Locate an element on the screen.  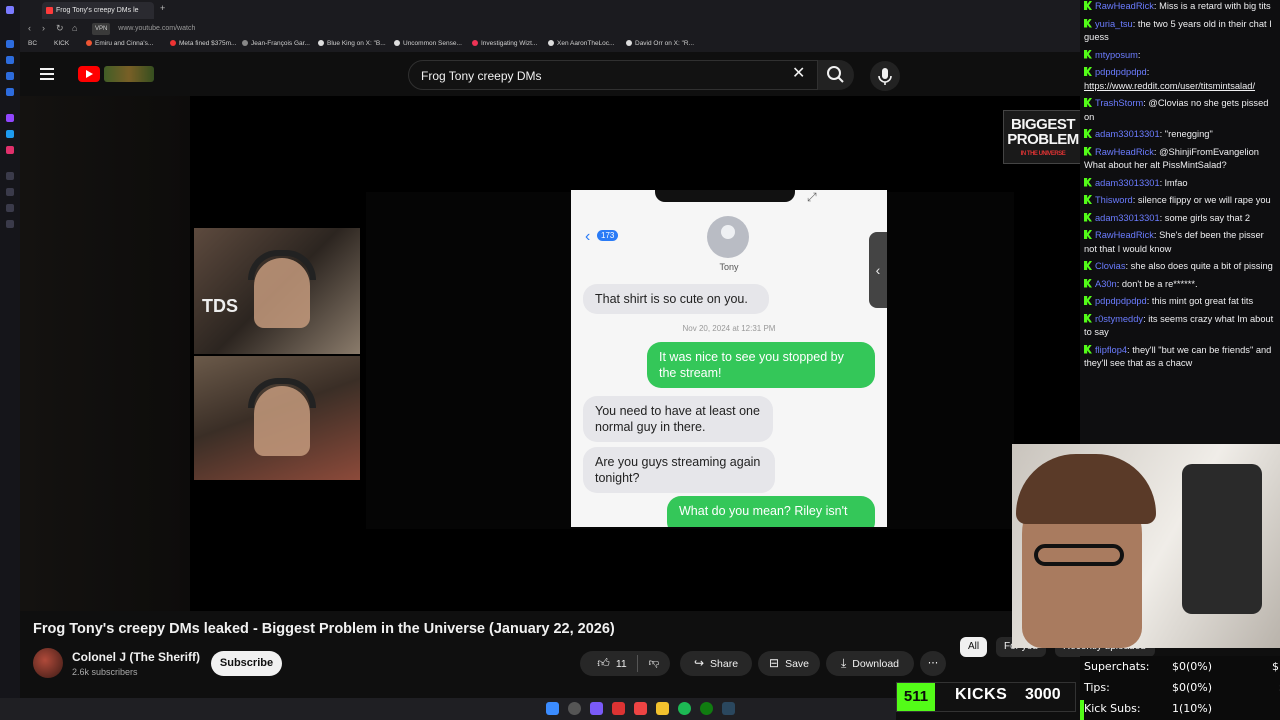
dislike-button: 👎︎ is located at coordinates (654, 663).